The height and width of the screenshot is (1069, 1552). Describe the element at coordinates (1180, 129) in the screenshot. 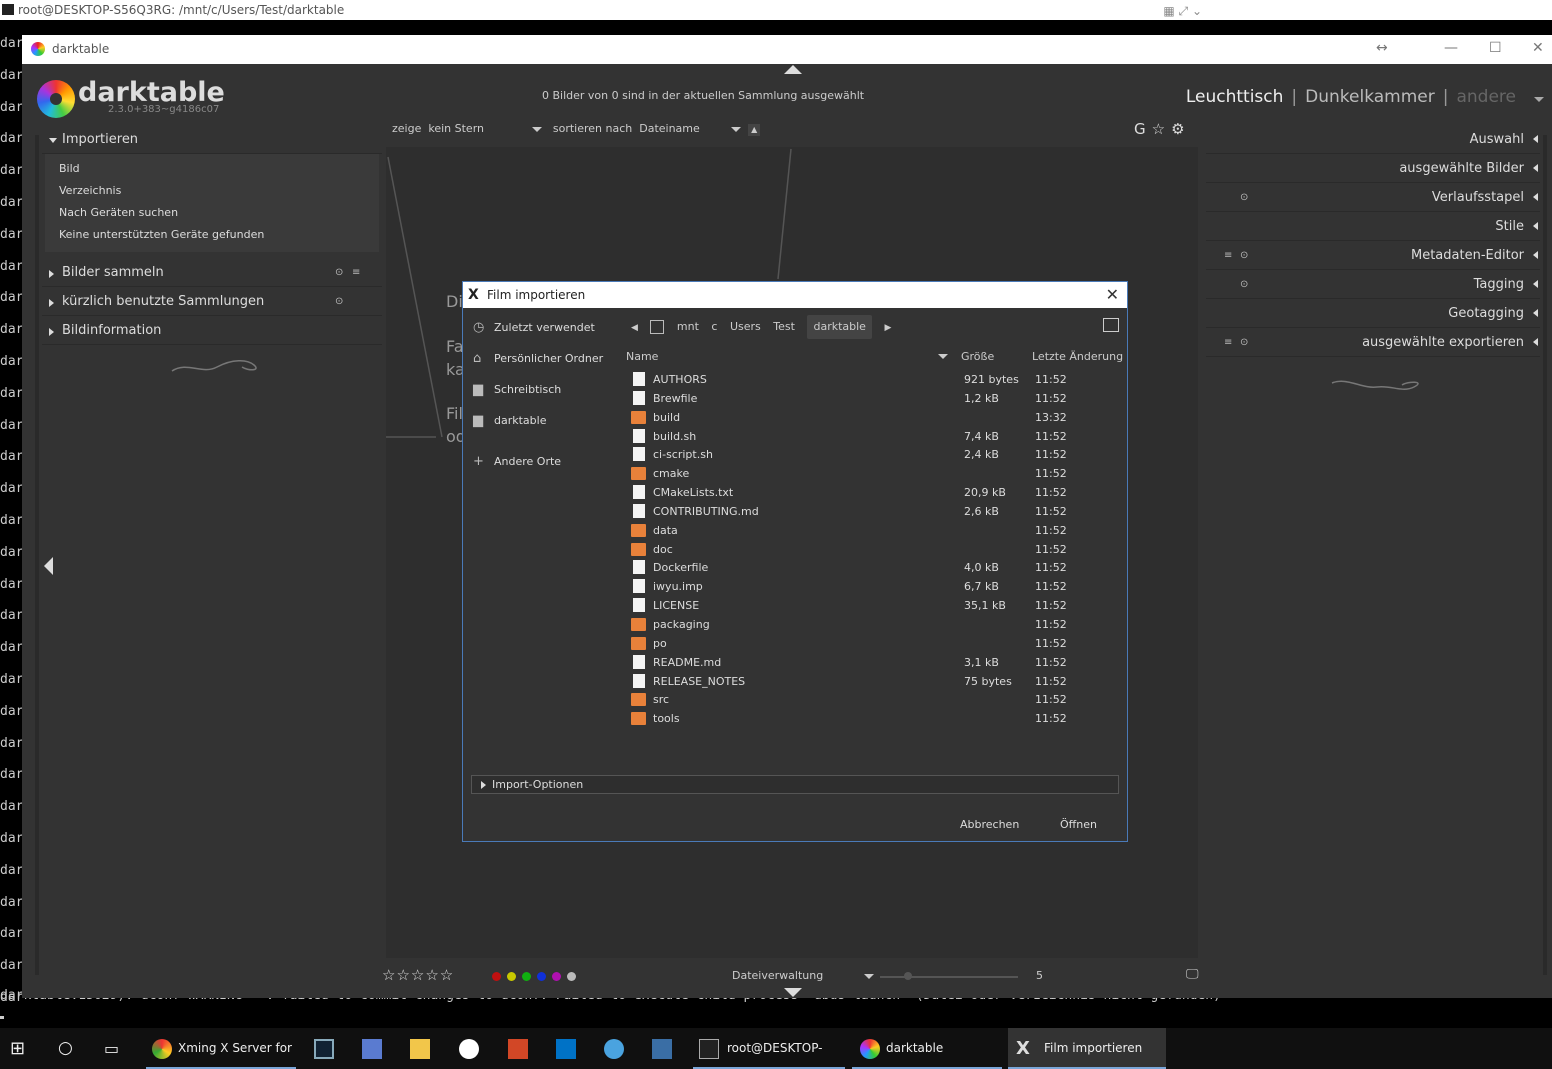

I see `gear-icon: ⚙` at that location.